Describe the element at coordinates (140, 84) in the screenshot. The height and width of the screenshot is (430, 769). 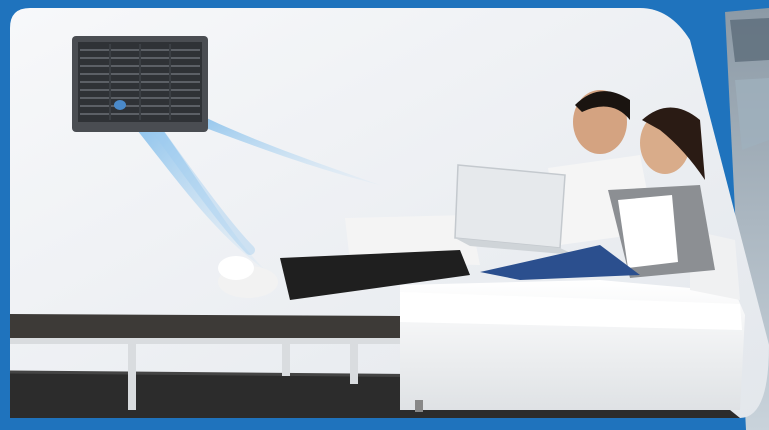
I see `air-conditioner-icon` at that location.